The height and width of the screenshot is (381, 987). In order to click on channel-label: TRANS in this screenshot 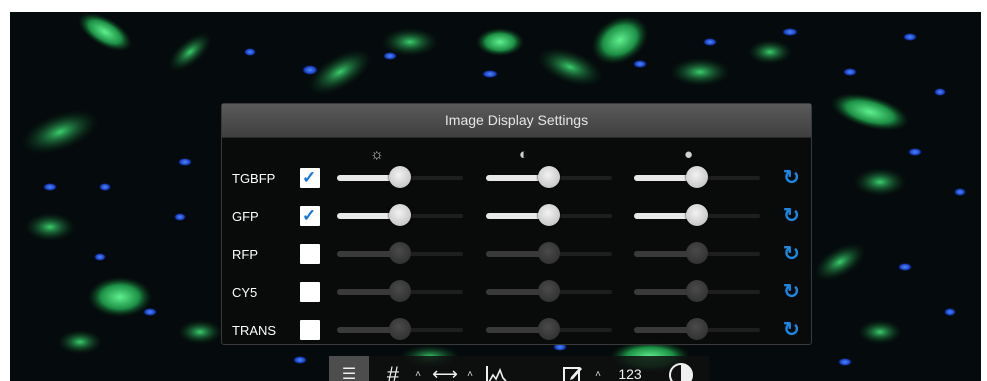, I will do `click(254, 330)`.